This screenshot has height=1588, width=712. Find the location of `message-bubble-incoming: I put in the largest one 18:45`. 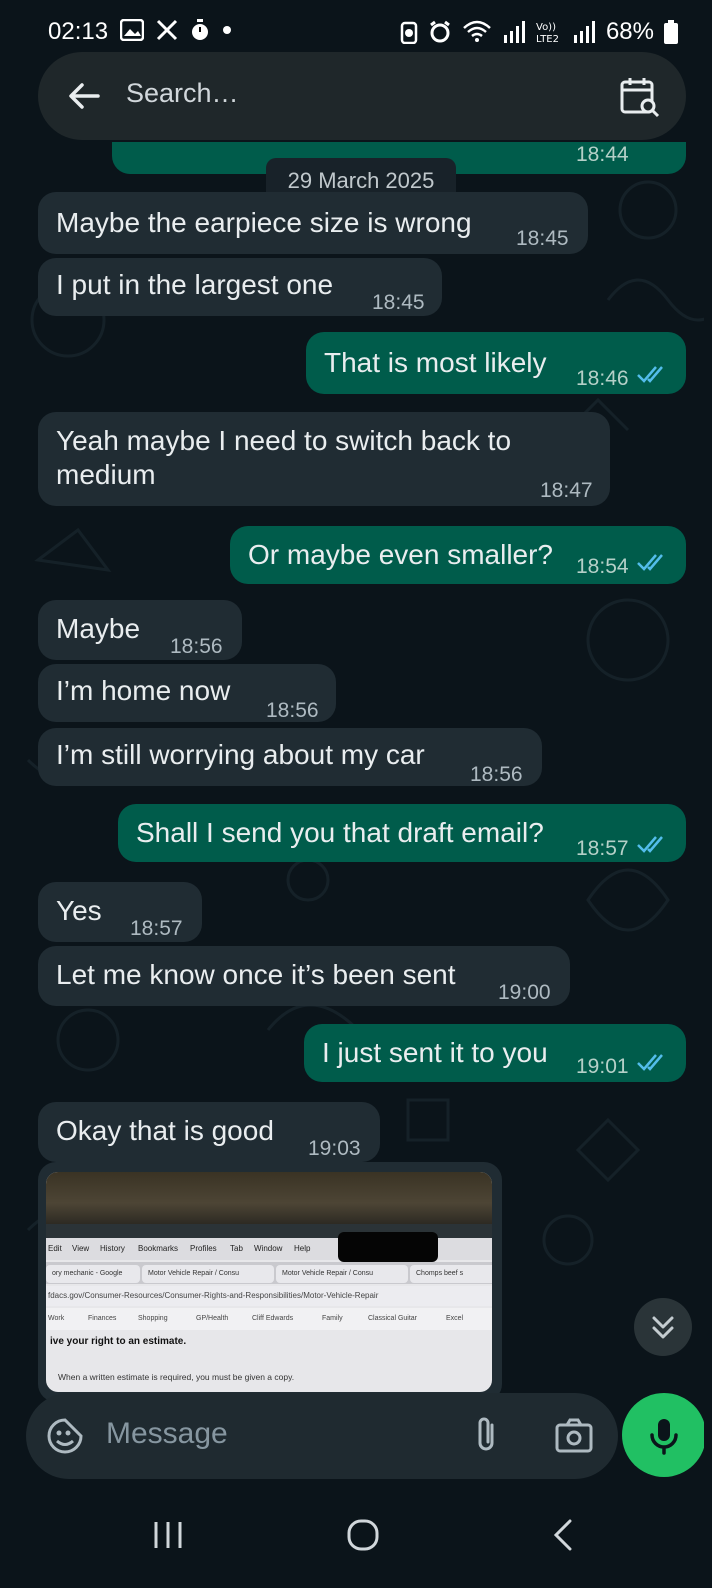

message-bubble-incoming: I put in the largest one 18:45 is located at coordinates (240, 287).